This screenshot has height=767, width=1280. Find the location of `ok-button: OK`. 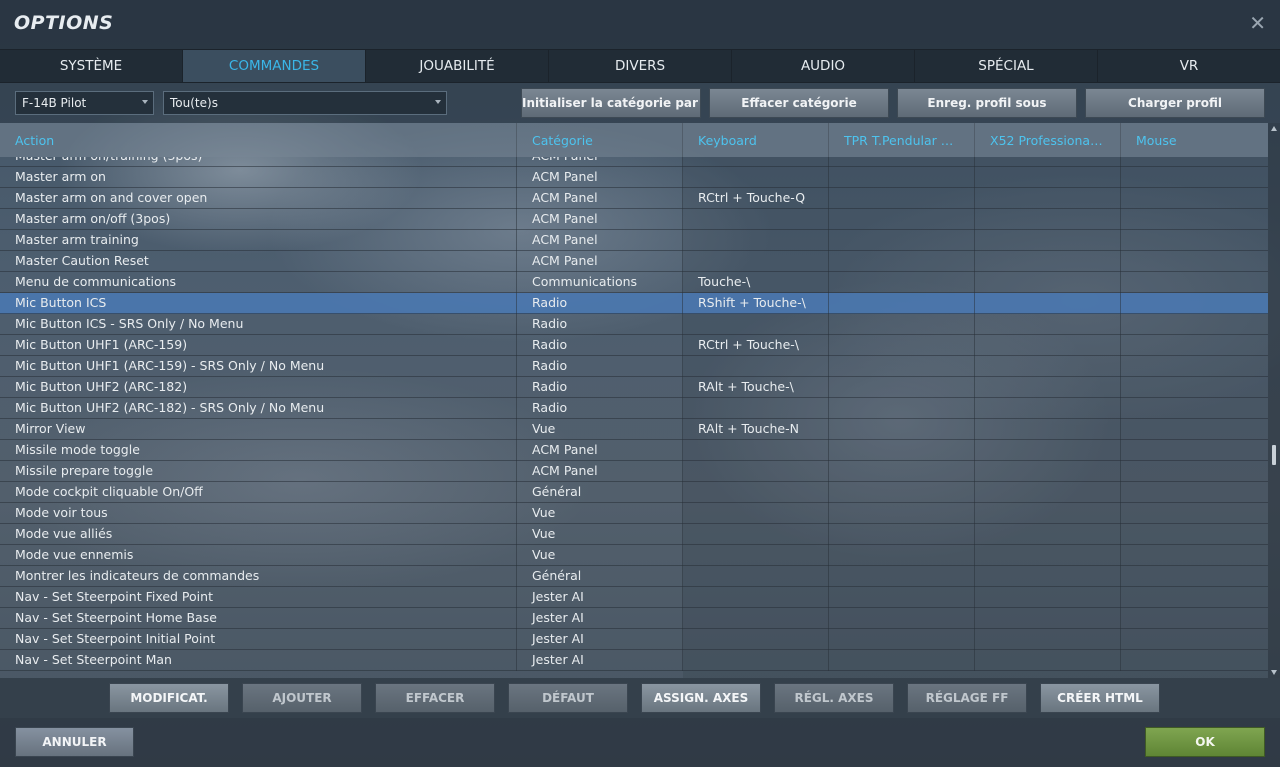

ok-button: OK is located at coordinates (1205, 742).